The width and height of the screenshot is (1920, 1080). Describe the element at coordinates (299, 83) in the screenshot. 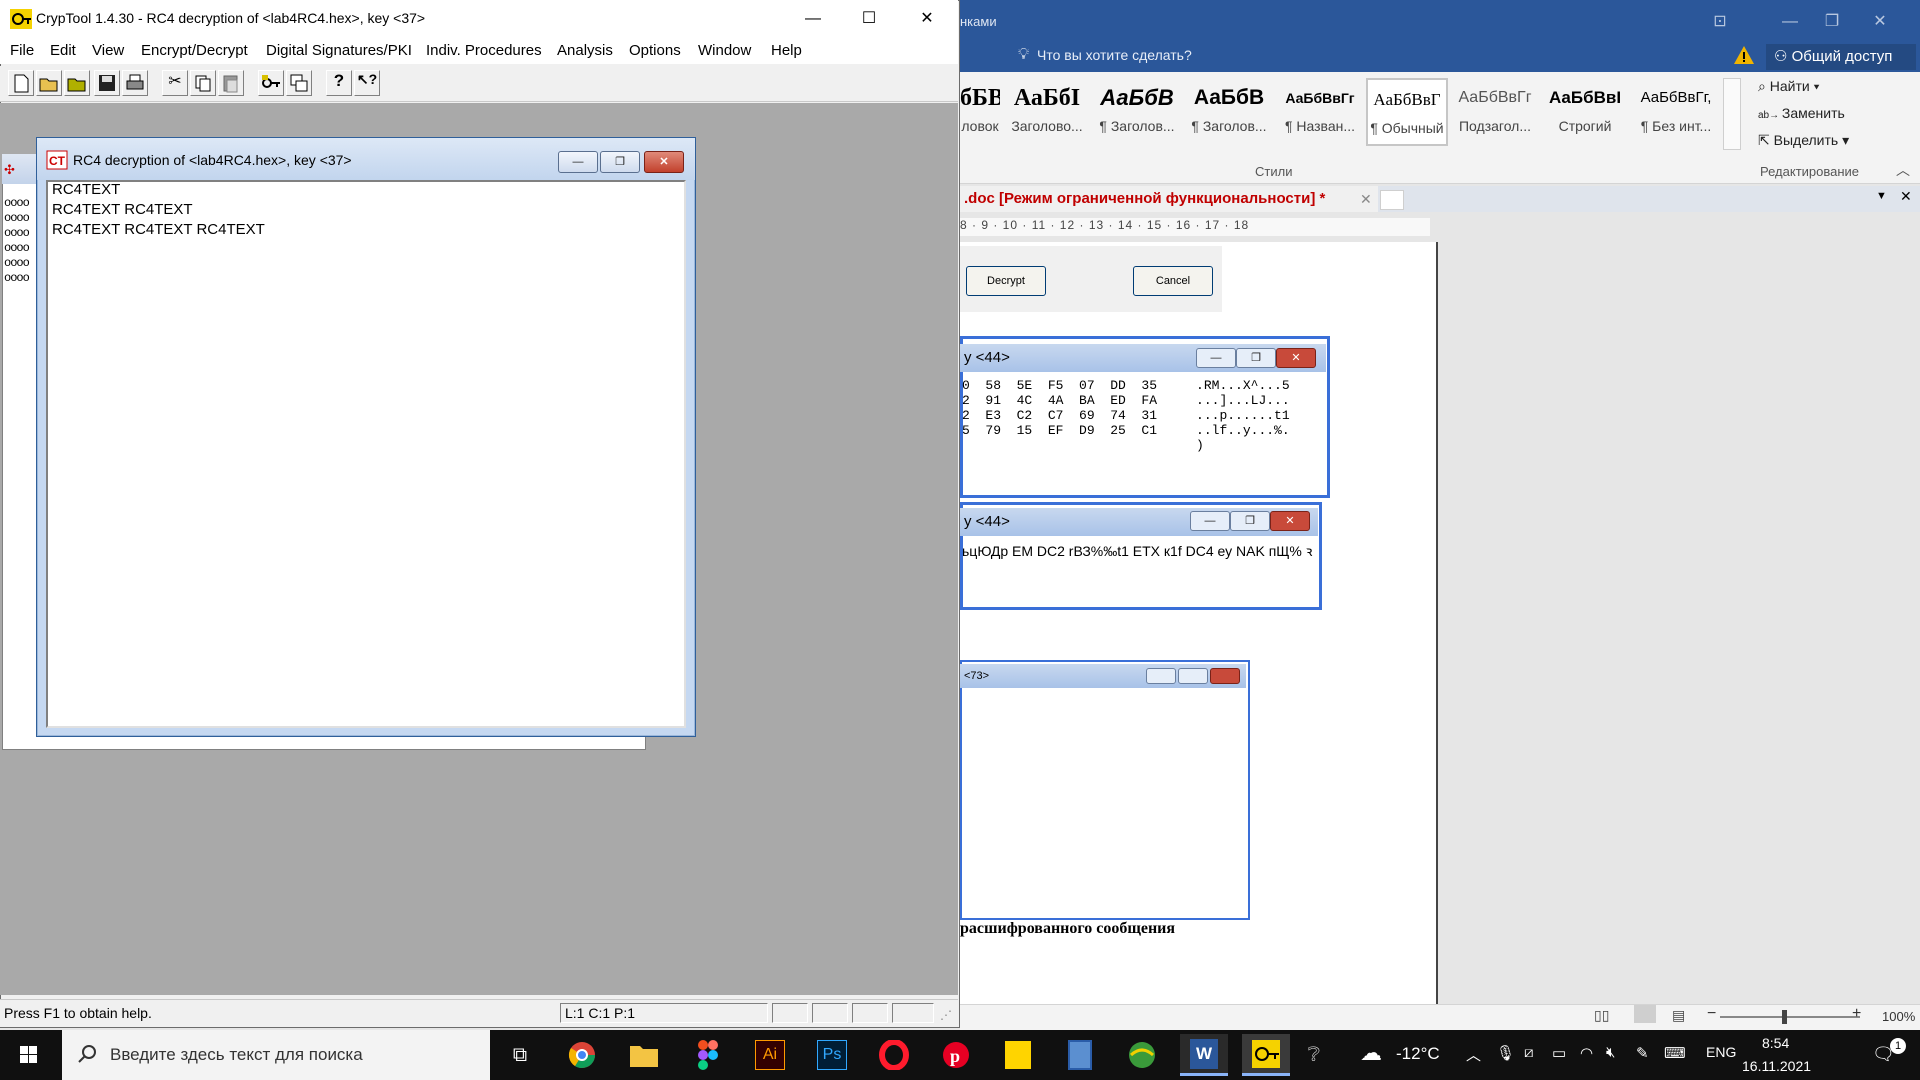

I see `windows-icon` at that location.